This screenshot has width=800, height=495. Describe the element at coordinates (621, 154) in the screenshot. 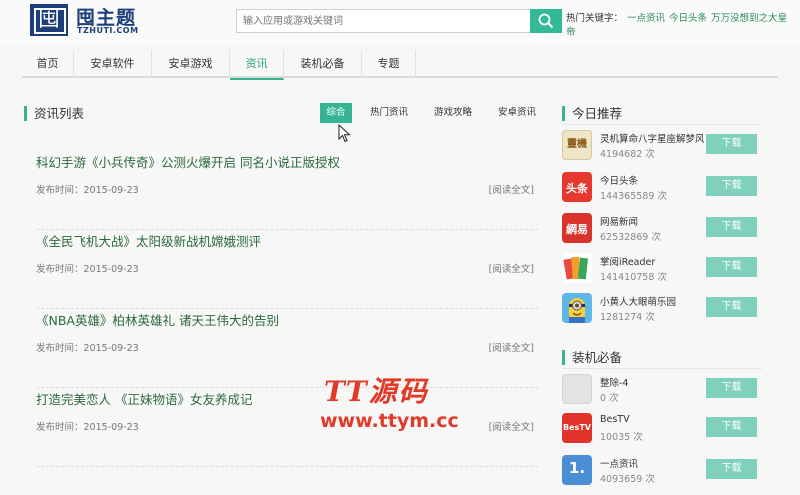

I see `download-count-value: 4194682` at that location.